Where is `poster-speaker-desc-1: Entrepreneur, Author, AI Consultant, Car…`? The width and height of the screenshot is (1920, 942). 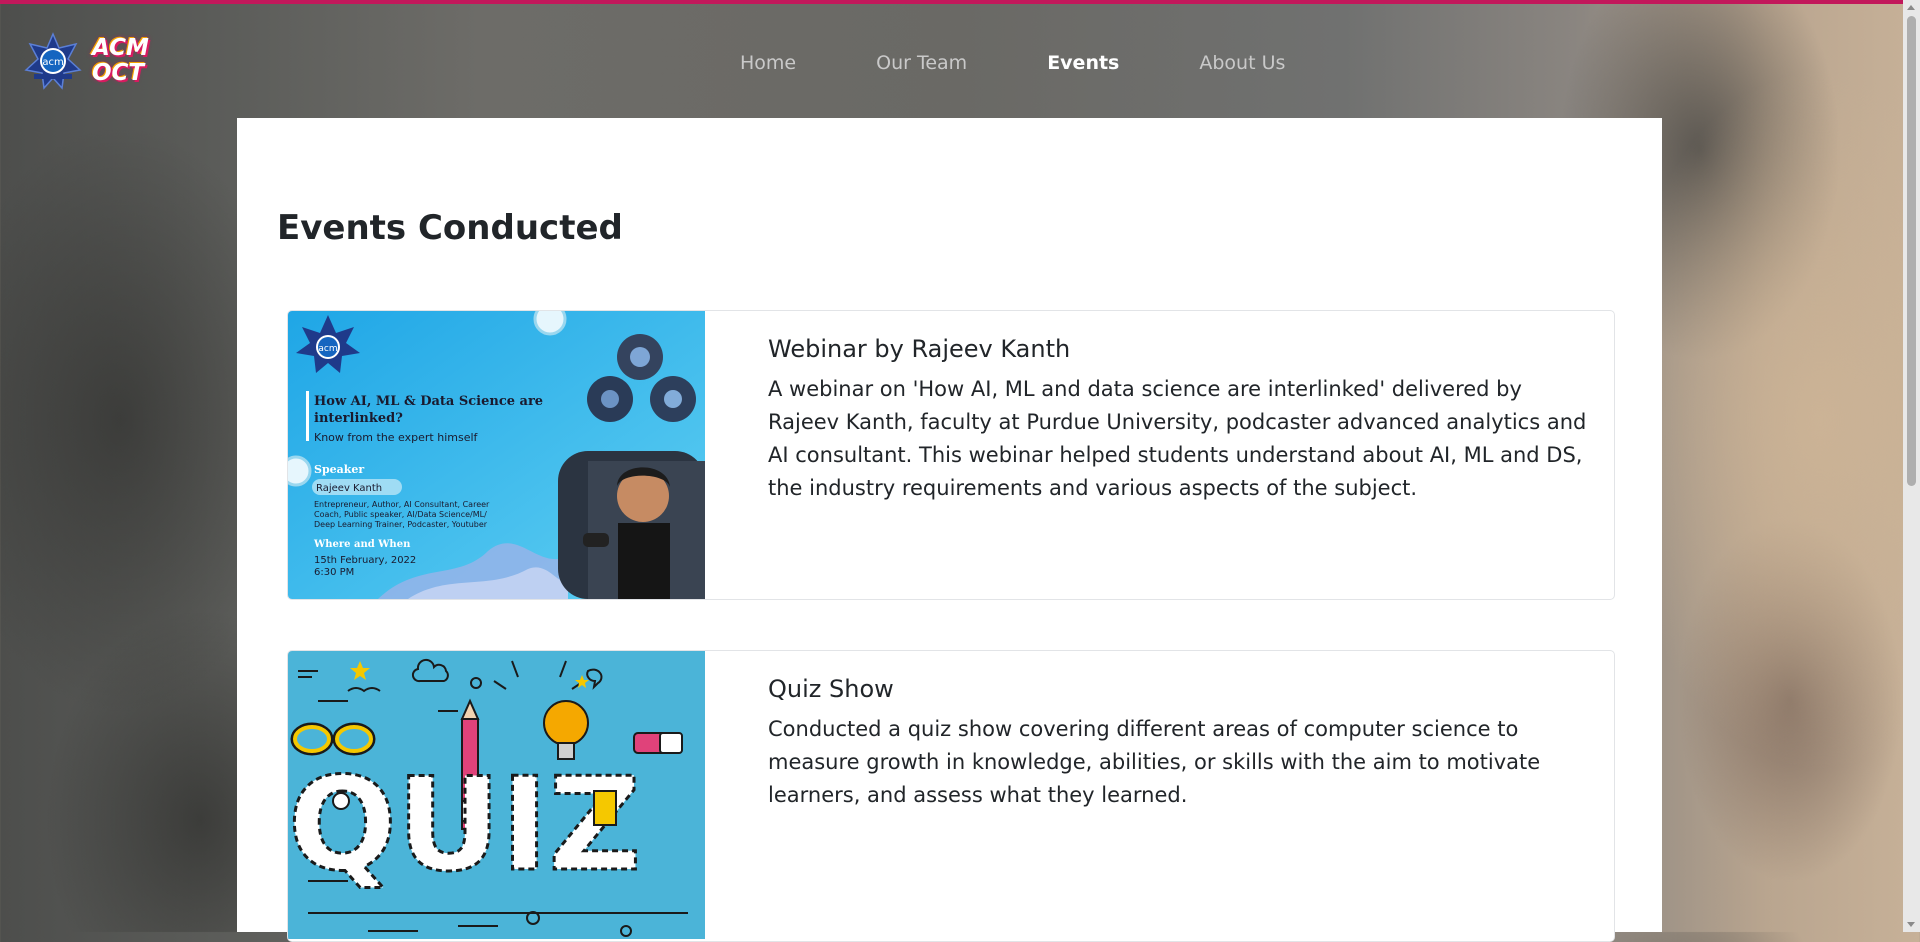 poster-speaker-desc-1: Entrepreneur, Author, AI Consultant, Car… is located at coordinates (402, 504).